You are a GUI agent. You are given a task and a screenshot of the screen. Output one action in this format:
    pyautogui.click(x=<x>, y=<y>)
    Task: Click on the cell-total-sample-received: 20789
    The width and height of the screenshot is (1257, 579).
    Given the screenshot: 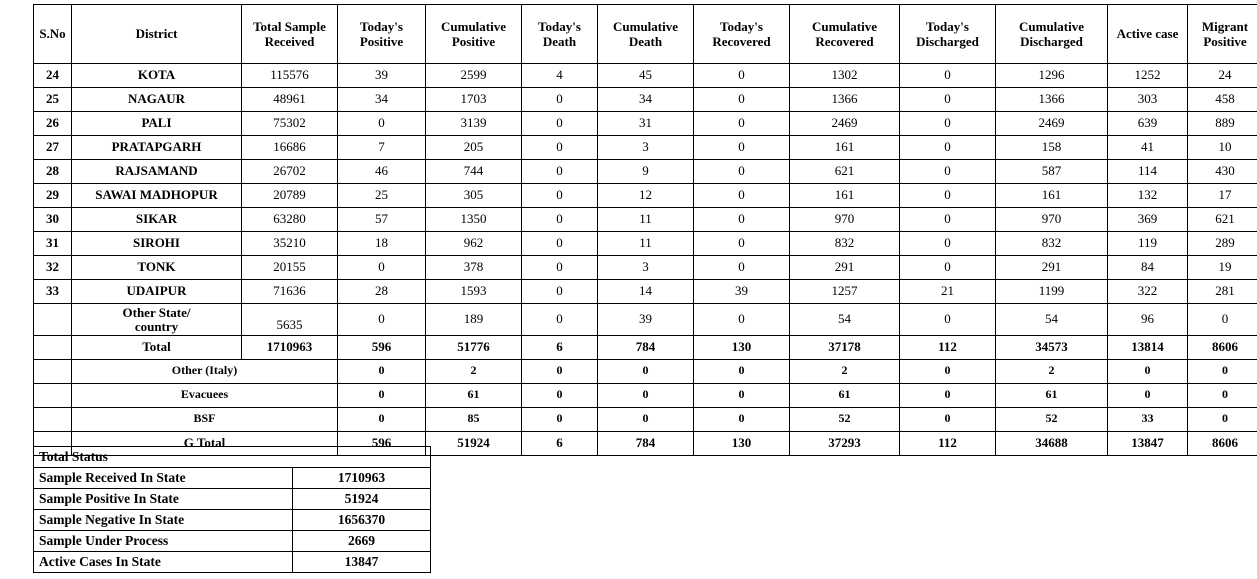 What is the action you would take?
    pyautogui.click(x=289, y=195)
    